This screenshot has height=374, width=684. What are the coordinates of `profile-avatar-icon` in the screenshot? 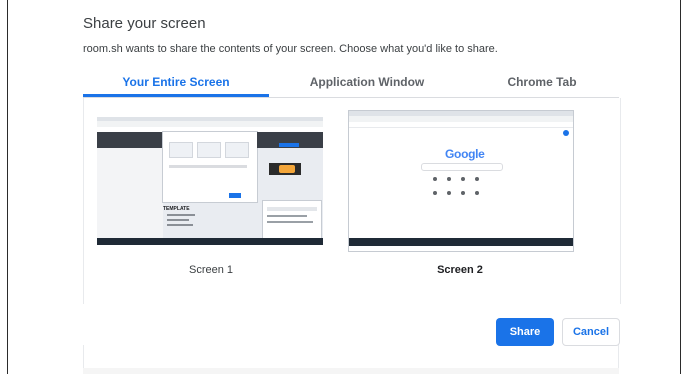 It's located at (566, 133).